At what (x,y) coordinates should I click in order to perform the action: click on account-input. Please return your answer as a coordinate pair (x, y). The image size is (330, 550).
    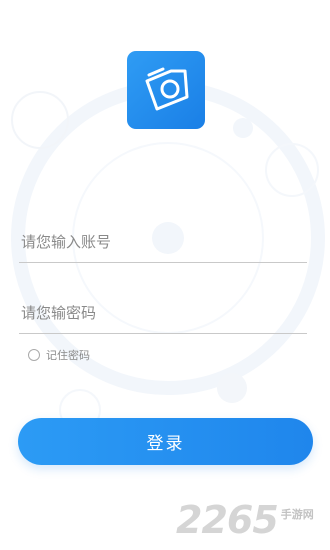
    Looking at the image, I should click on (165, 242).